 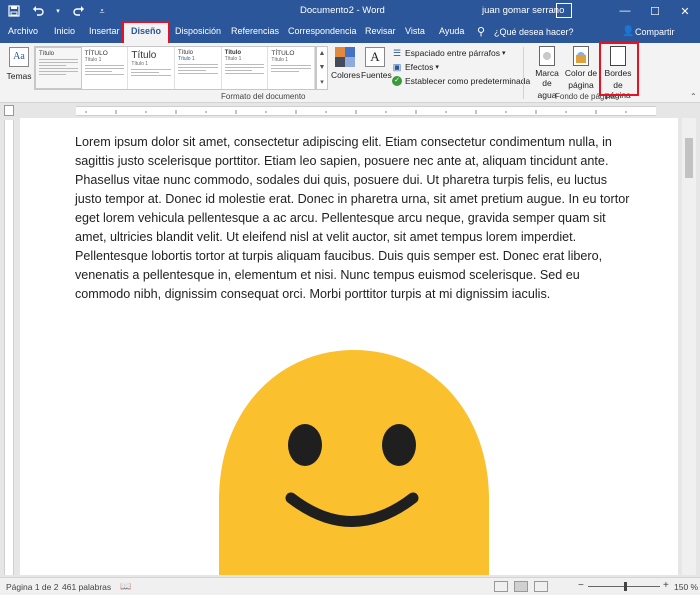 What do you see at coordinates (322, 31) in the screenshot?
I see `tab-correspondencia: Correspondencia` at bounding box center [322, 31].